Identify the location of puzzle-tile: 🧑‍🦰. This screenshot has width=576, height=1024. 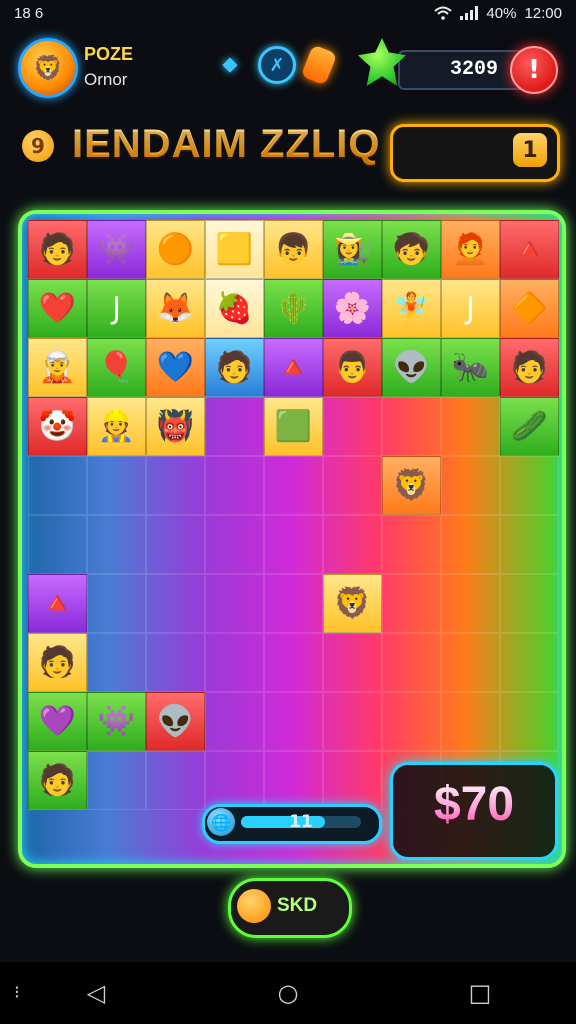
(470, 249).